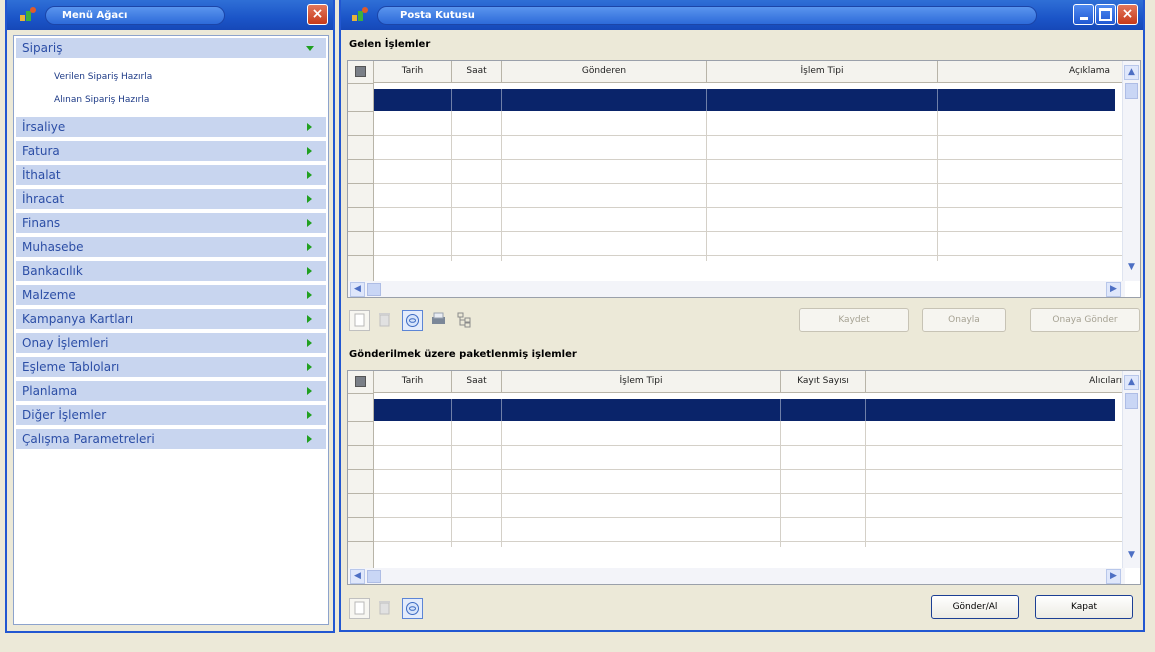 This screenshot has width=1155, height=652. What do you see at coordinates (171, 319) in the screenshot?
I see `menu-item-kampanya-kartlari: Kampanya Kartları` at bounding box center [171, 319].